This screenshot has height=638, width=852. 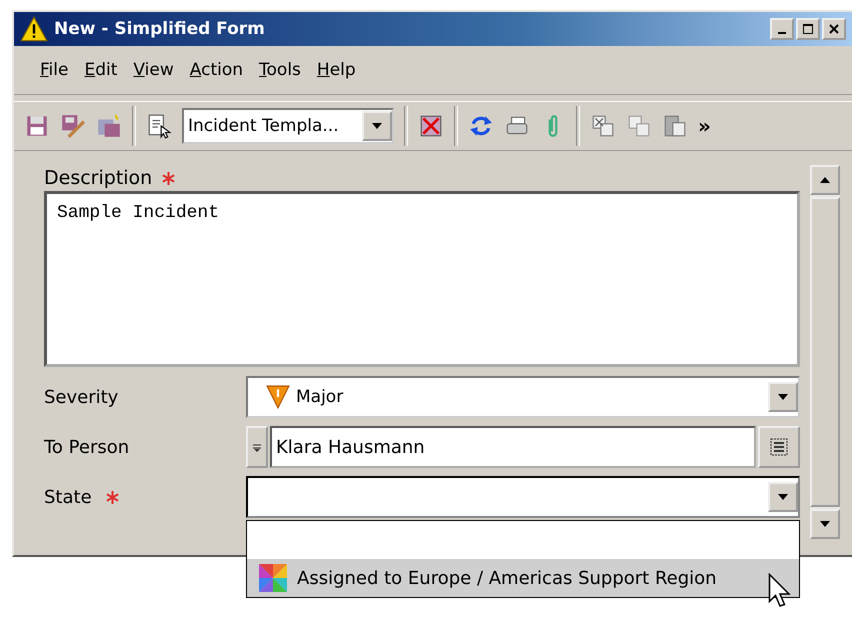 I want to click on menu-icon, so click(x=257, y=447).